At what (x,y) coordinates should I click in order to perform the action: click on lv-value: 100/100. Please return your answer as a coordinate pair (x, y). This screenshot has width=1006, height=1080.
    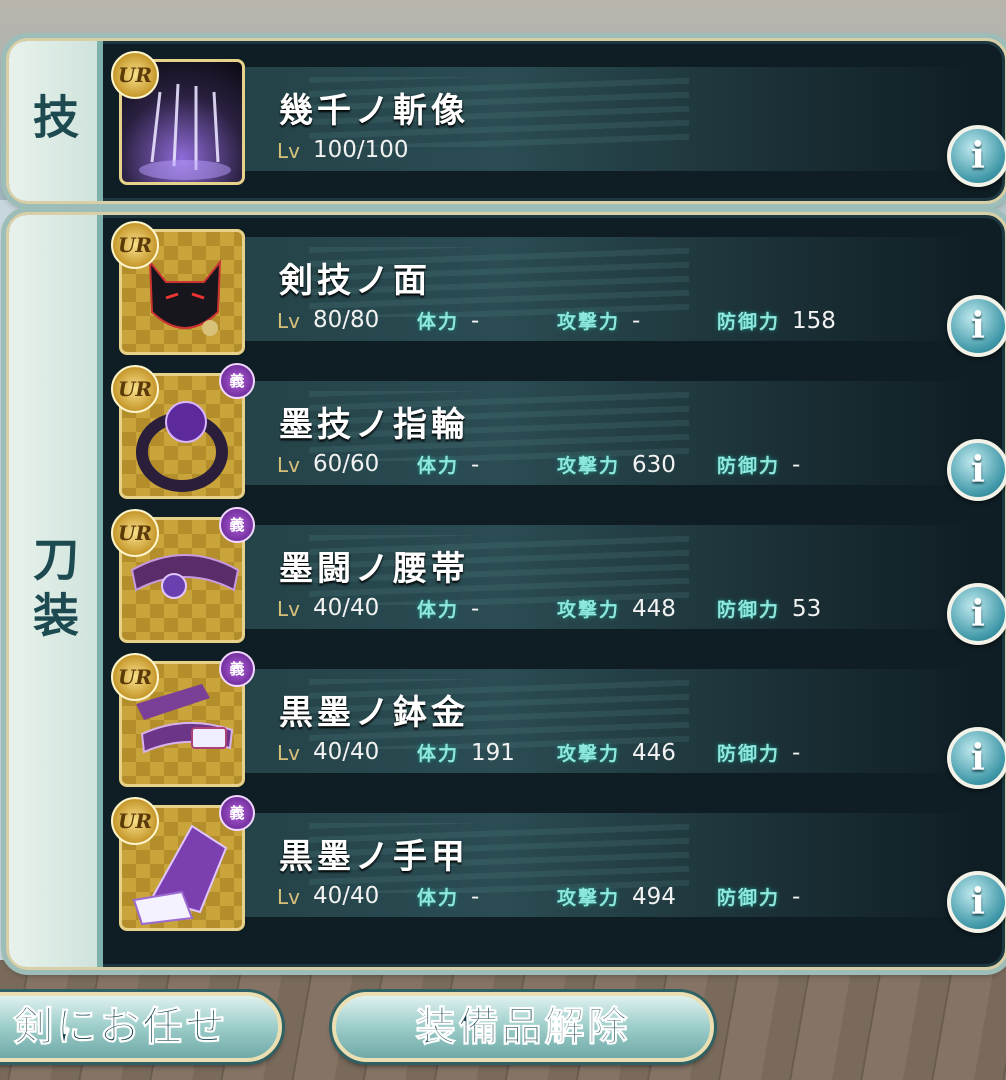
    Looking at the image, I should click on (361, 150).